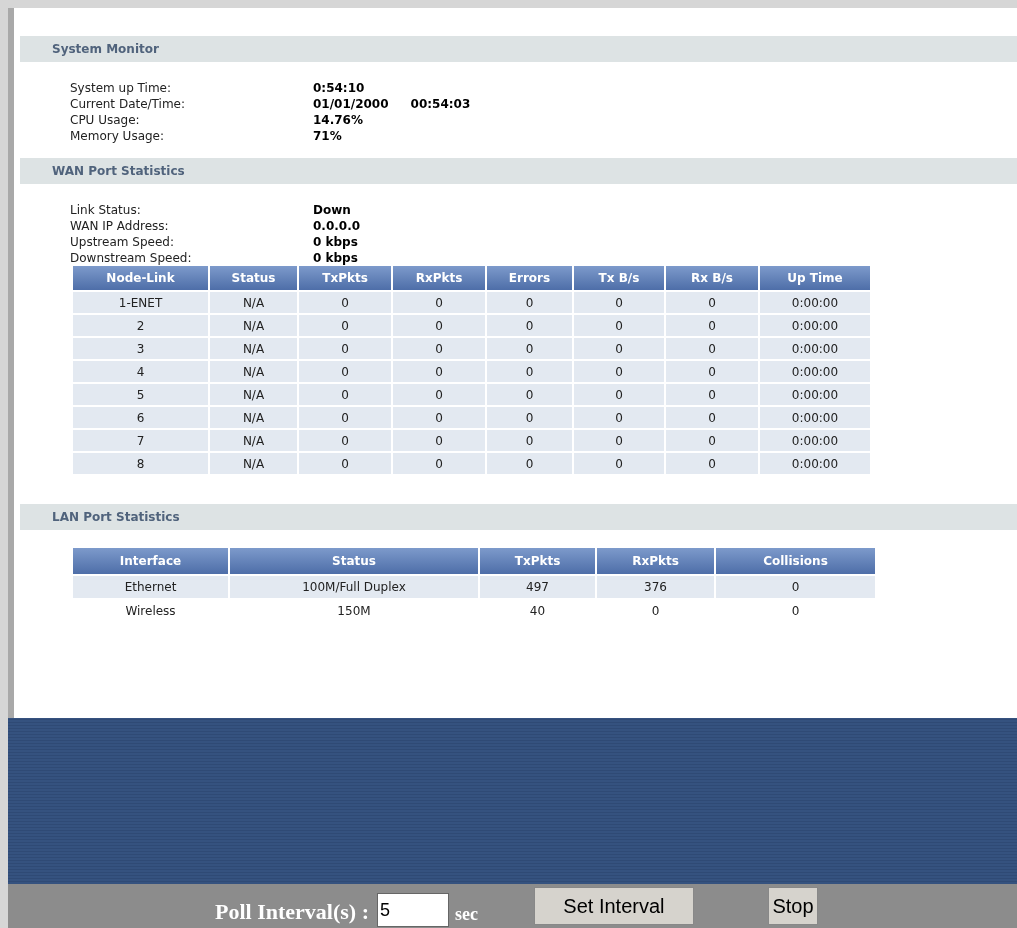  What do you see at coordinates (121, 88) in the screenshot?
I see `info-label: System up Time:` at bounding box center [121, 88].